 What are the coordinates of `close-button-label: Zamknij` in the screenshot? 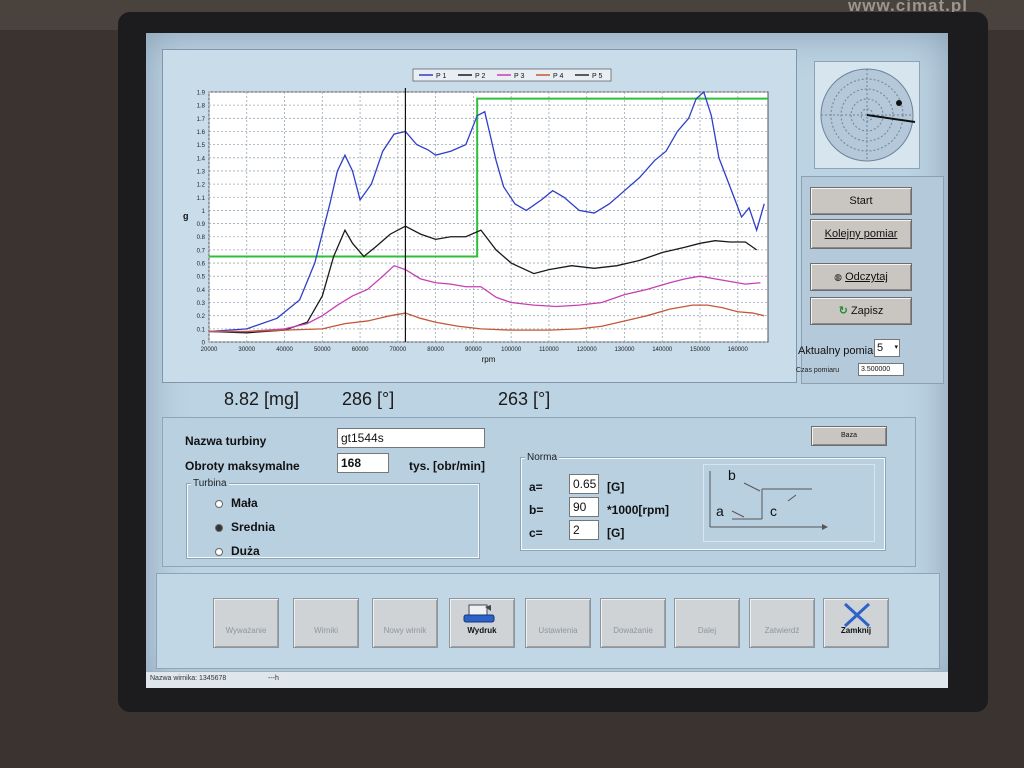 It's located at (856, 630).